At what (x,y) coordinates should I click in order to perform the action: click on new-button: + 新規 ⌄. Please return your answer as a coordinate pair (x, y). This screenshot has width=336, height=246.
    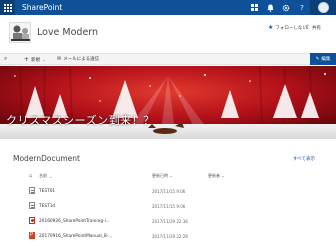
    Looking at the image, I should click on (34, 59).